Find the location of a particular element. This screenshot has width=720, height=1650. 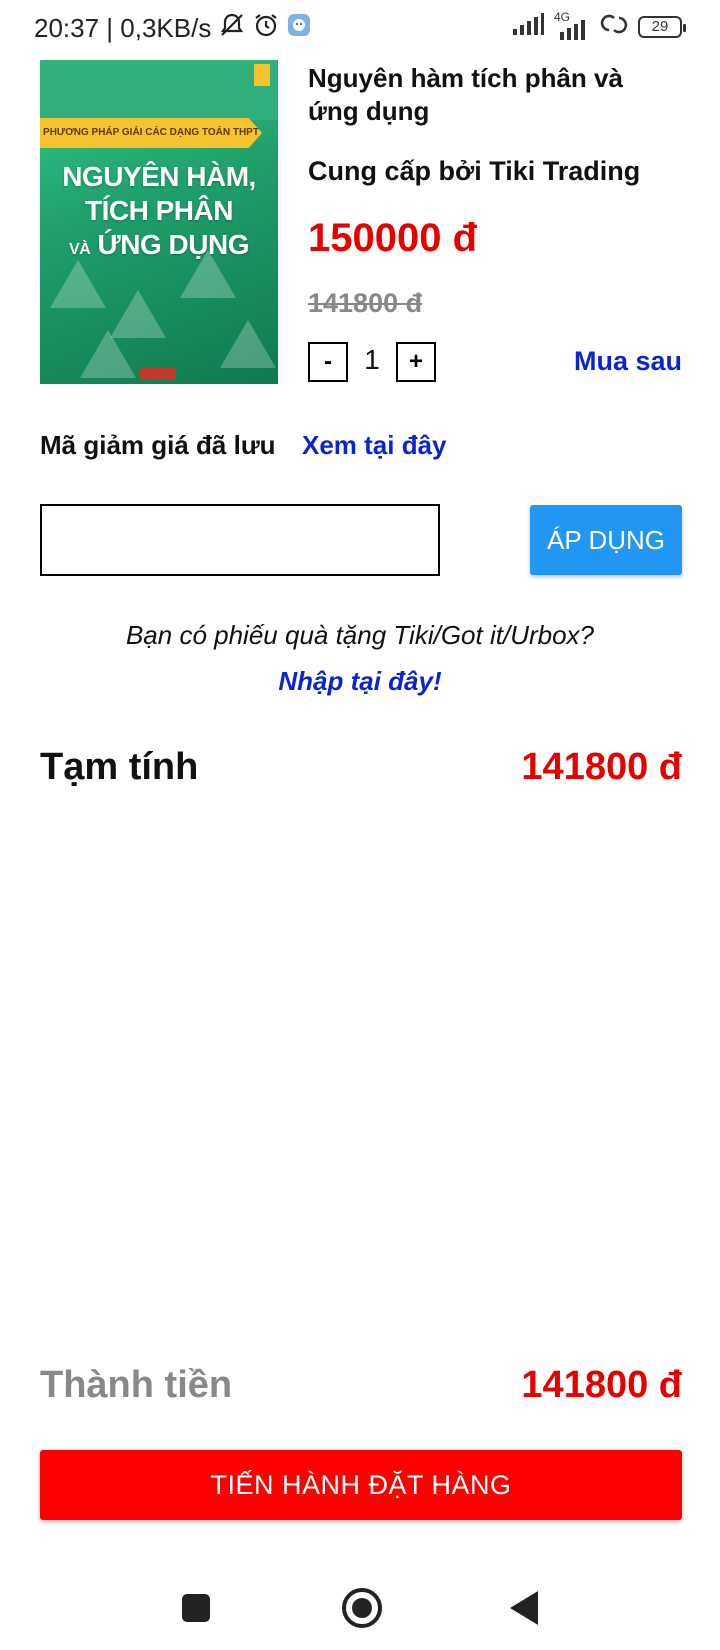

view-saved-coupons-link: Xem tại đây is located at coordinates (374, 445).